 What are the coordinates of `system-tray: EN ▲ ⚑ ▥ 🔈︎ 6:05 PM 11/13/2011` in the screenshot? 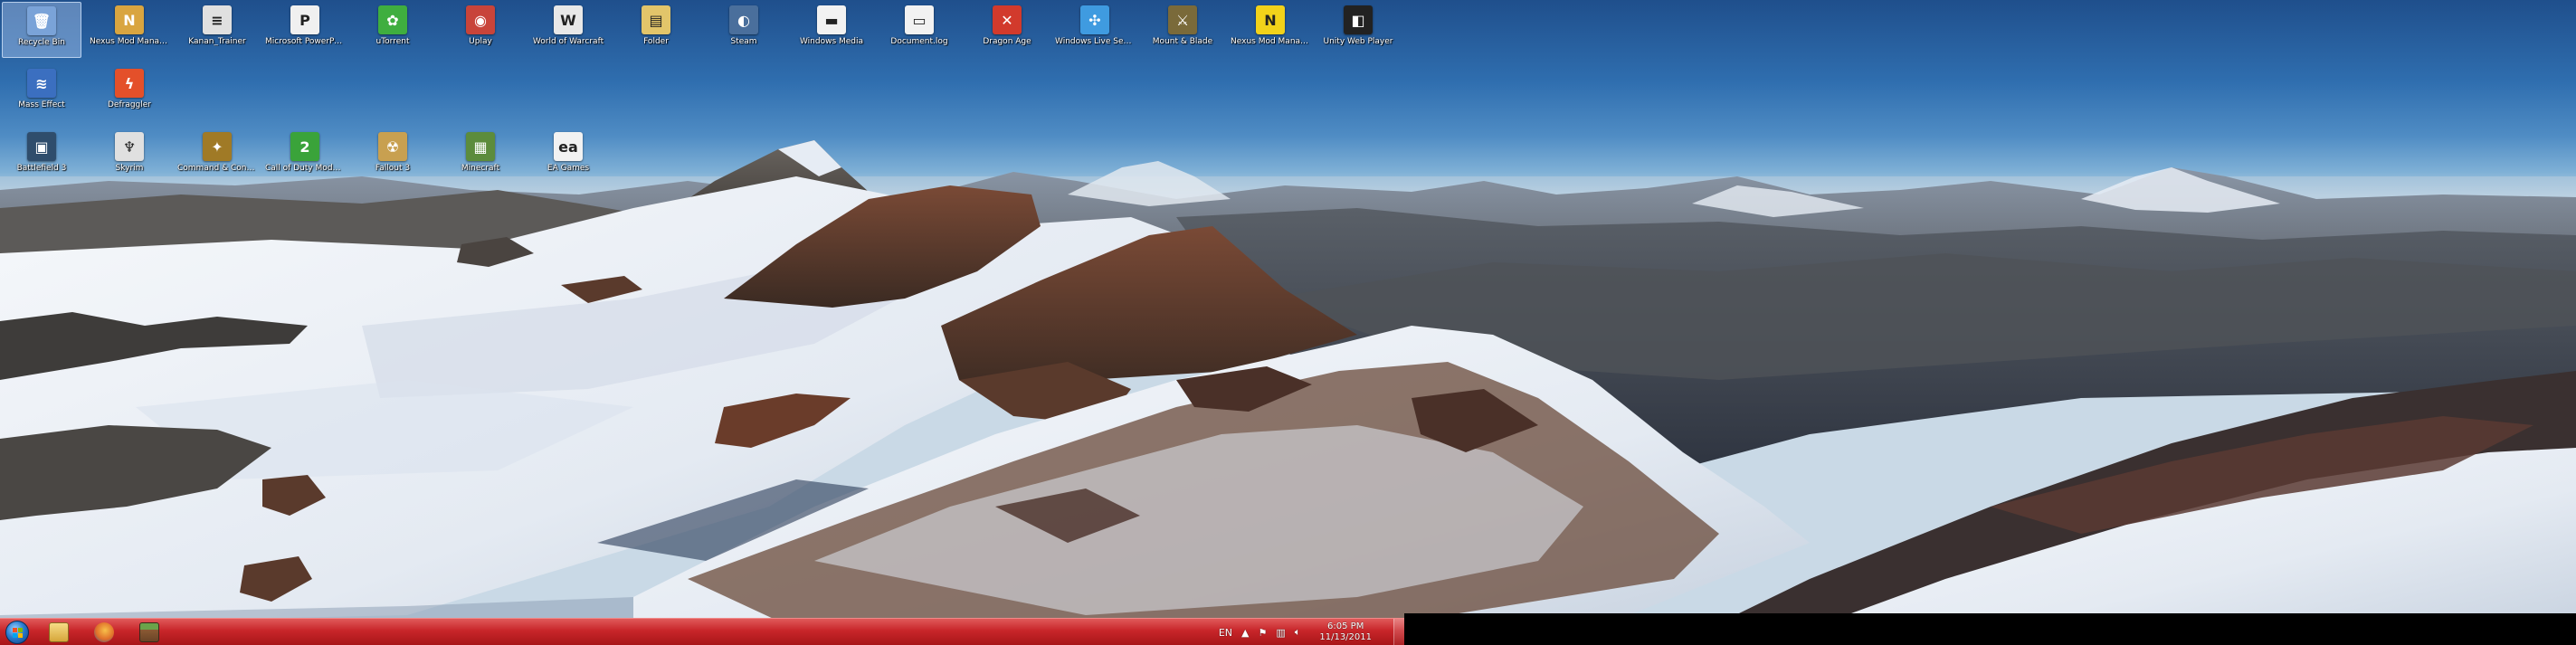 It's located at (1309, 632).